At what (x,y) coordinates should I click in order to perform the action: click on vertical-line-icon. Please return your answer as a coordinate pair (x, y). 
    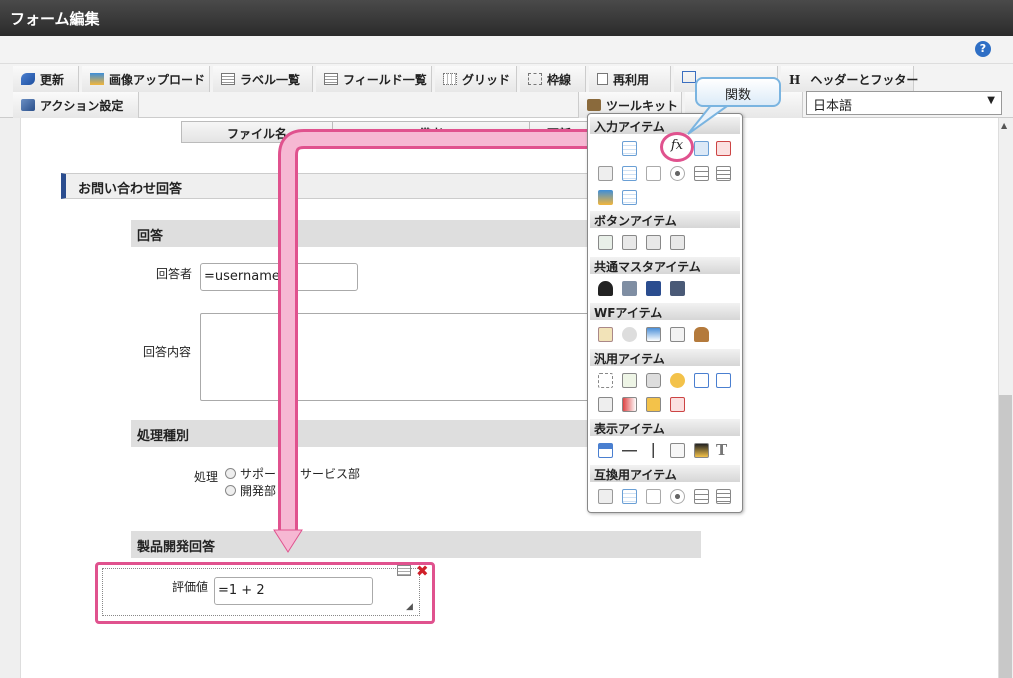
    Looking at the image, I should click on (653, 450).